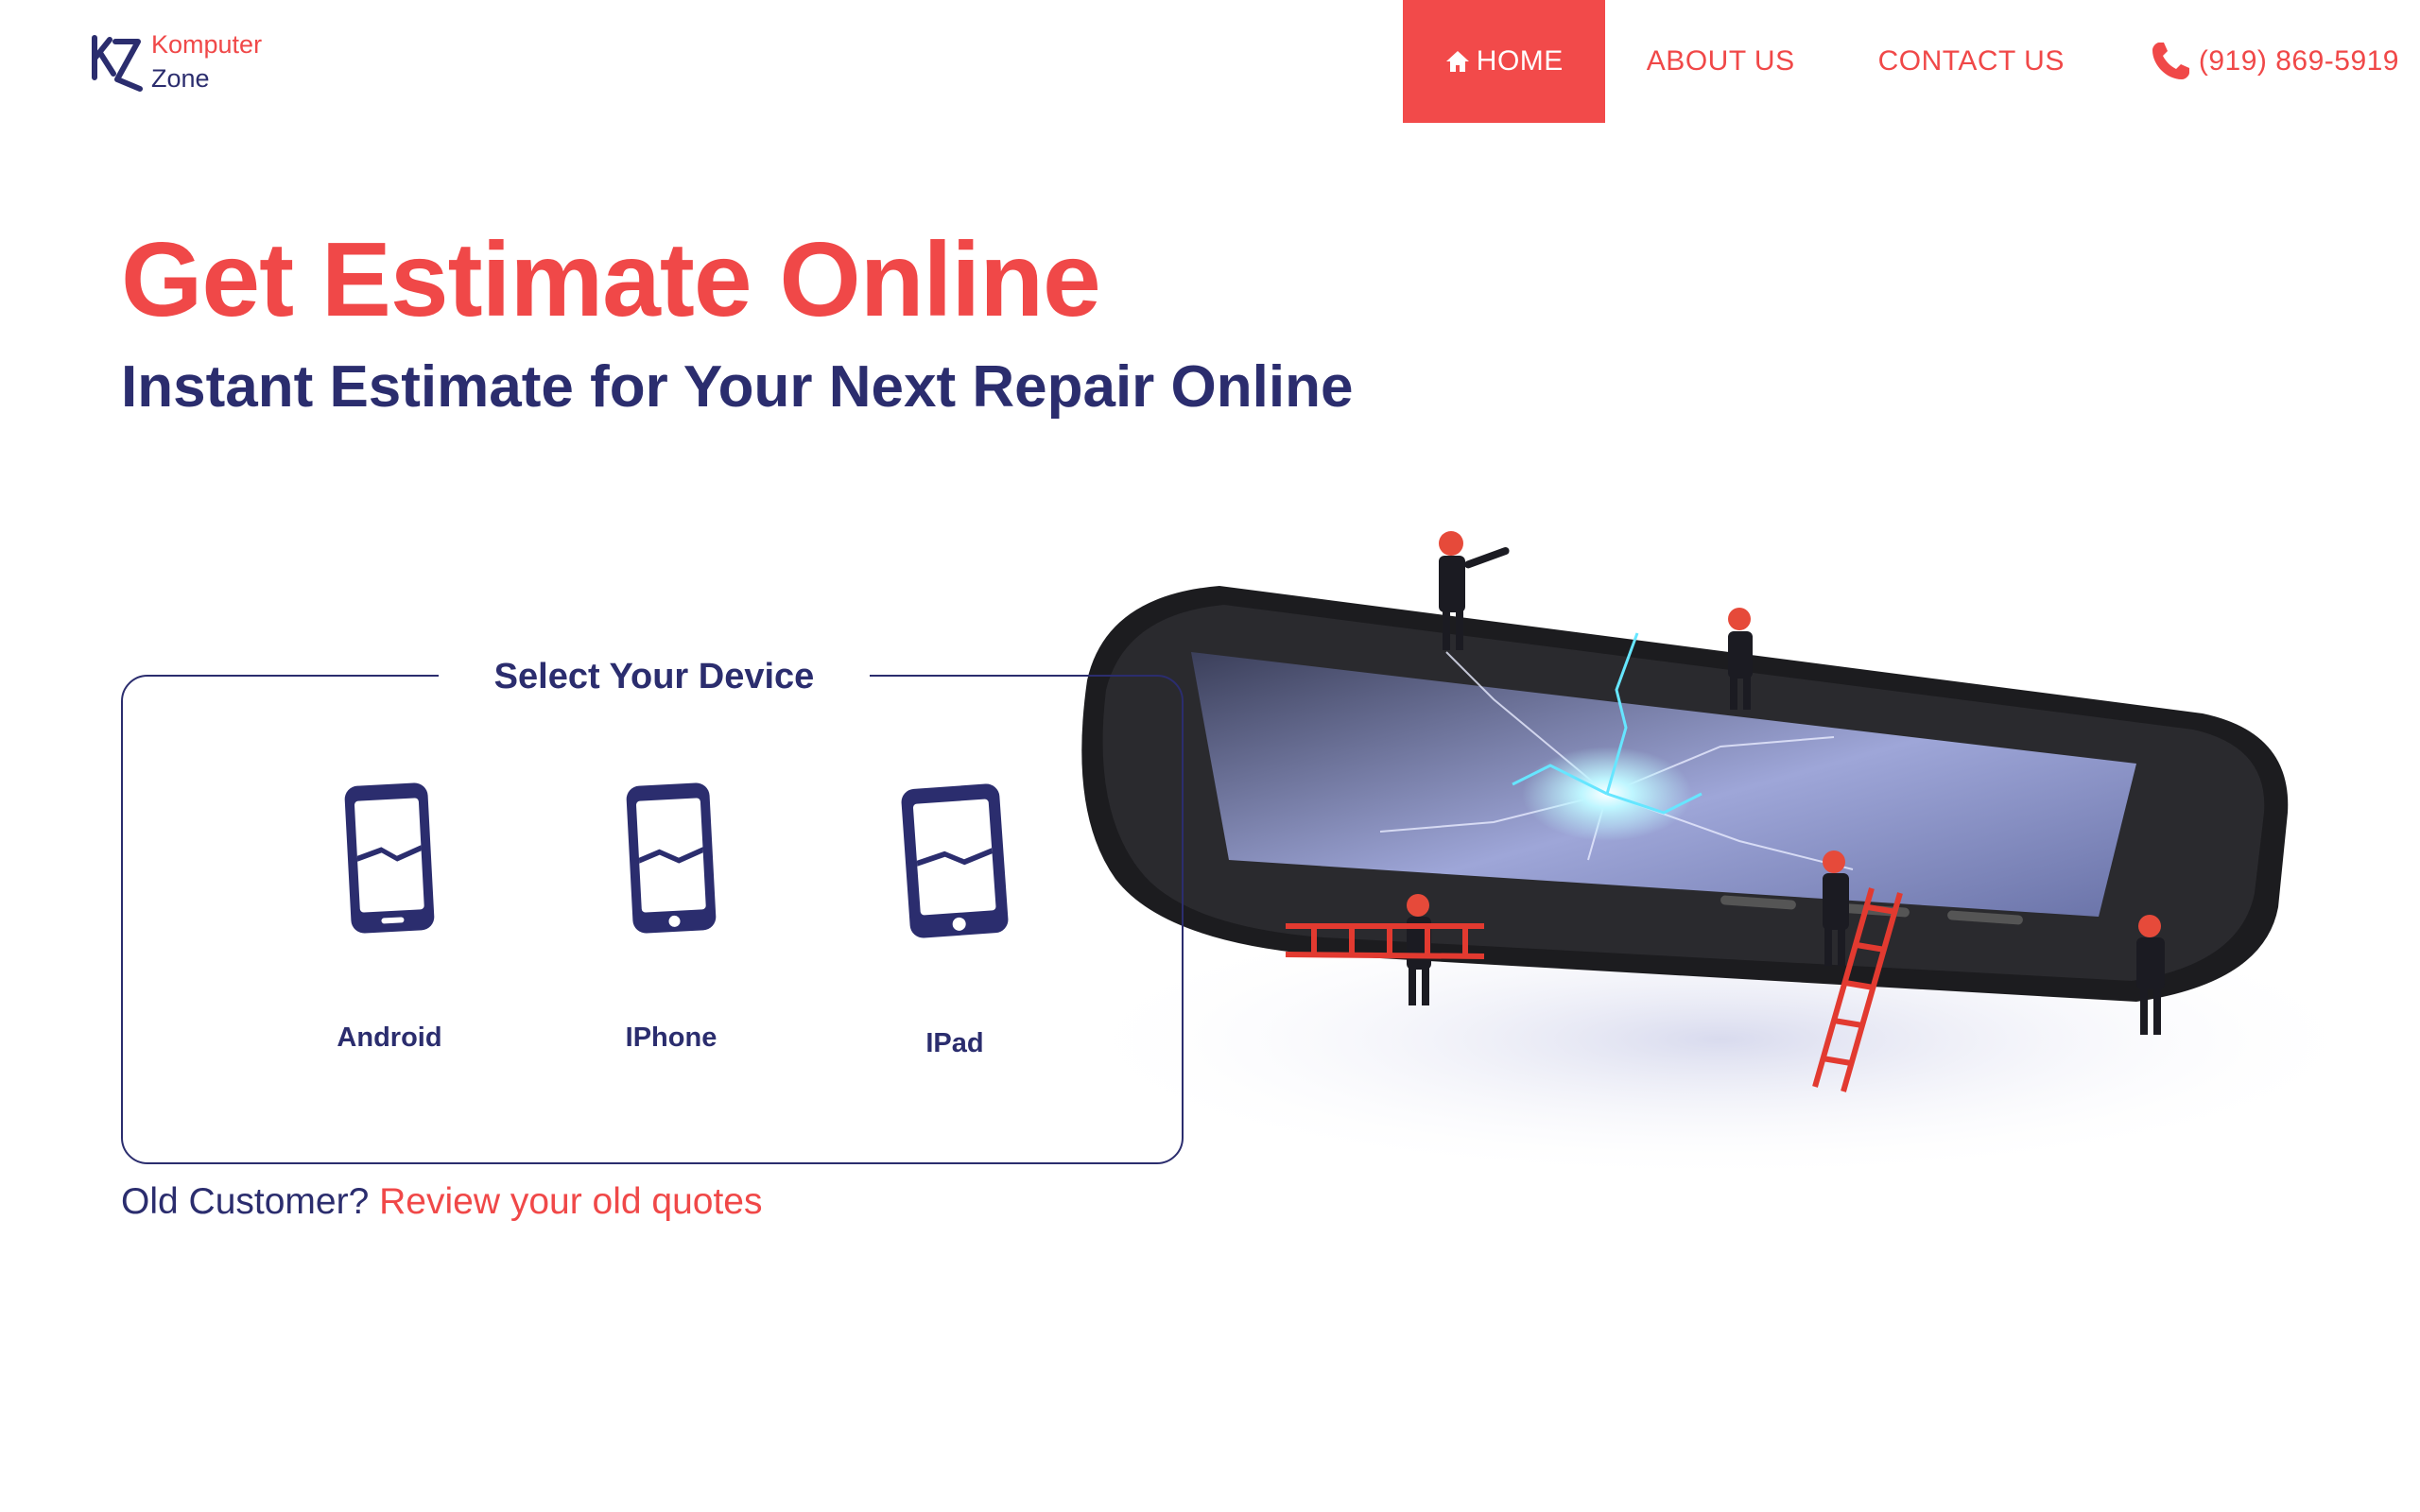  Describe the element at coordinates (955, 860) in the screenshot. I see `broken-ipad-icon` at that location.